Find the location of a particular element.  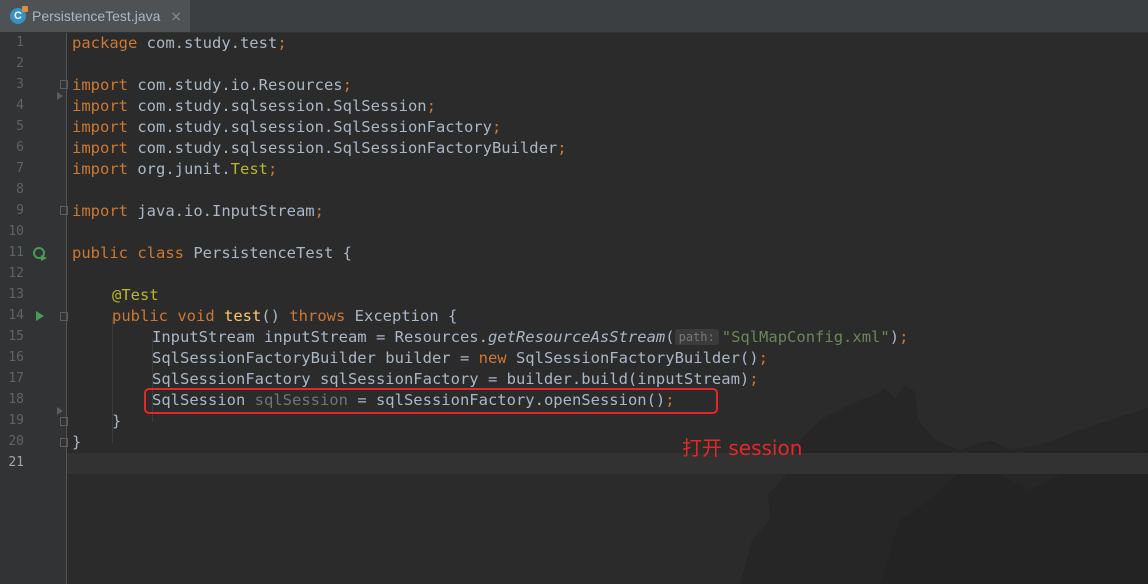

line-number: 13 is located at coordinates (16, 294).